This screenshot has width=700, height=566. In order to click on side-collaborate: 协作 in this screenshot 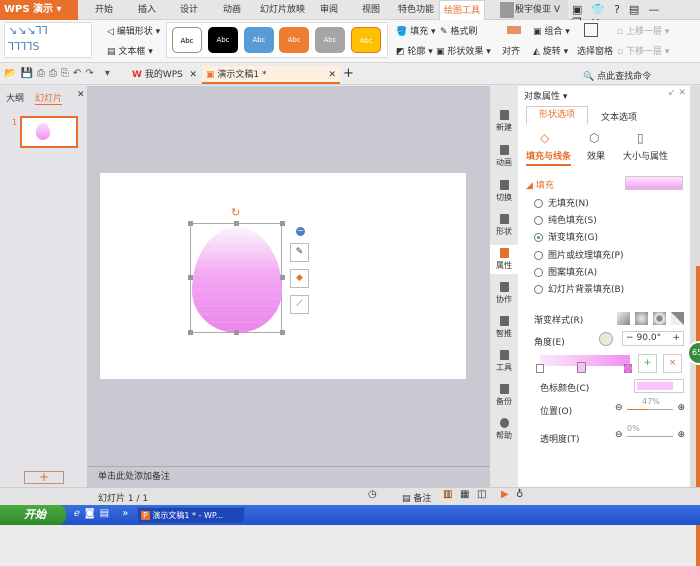, I will do `click(504, 293)`.